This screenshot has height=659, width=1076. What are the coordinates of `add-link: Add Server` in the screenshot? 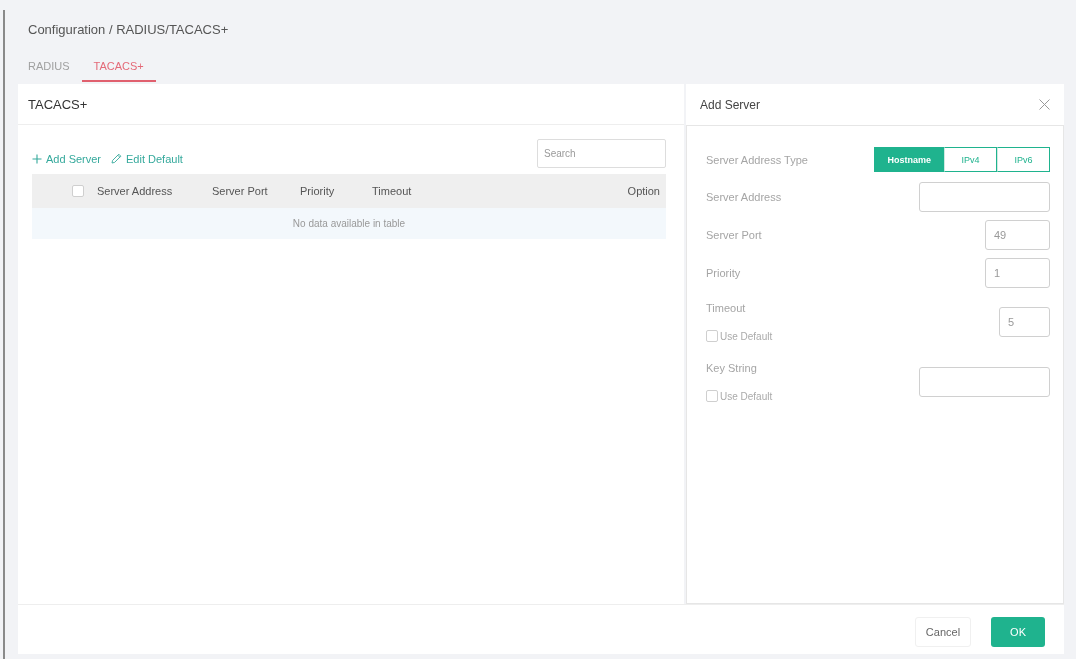 It's located at (67, 158).